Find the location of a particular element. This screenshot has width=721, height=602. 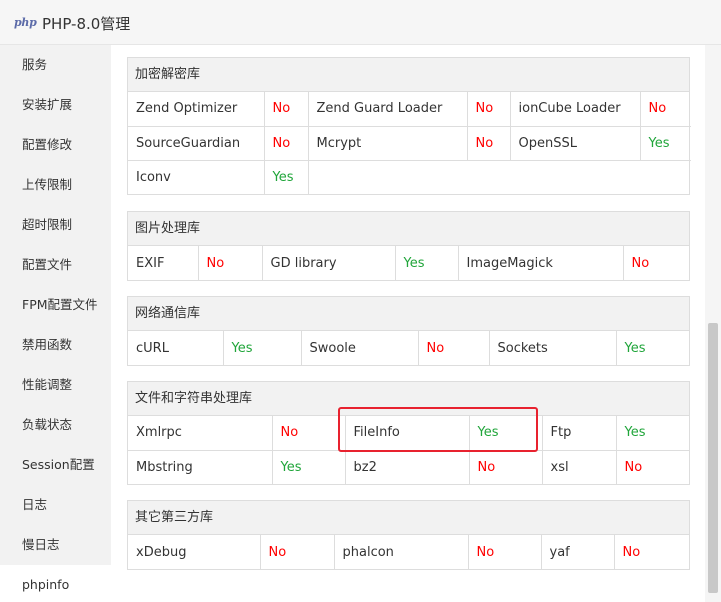

extension-name: OpenSSL is located at coordinates (575, 143).